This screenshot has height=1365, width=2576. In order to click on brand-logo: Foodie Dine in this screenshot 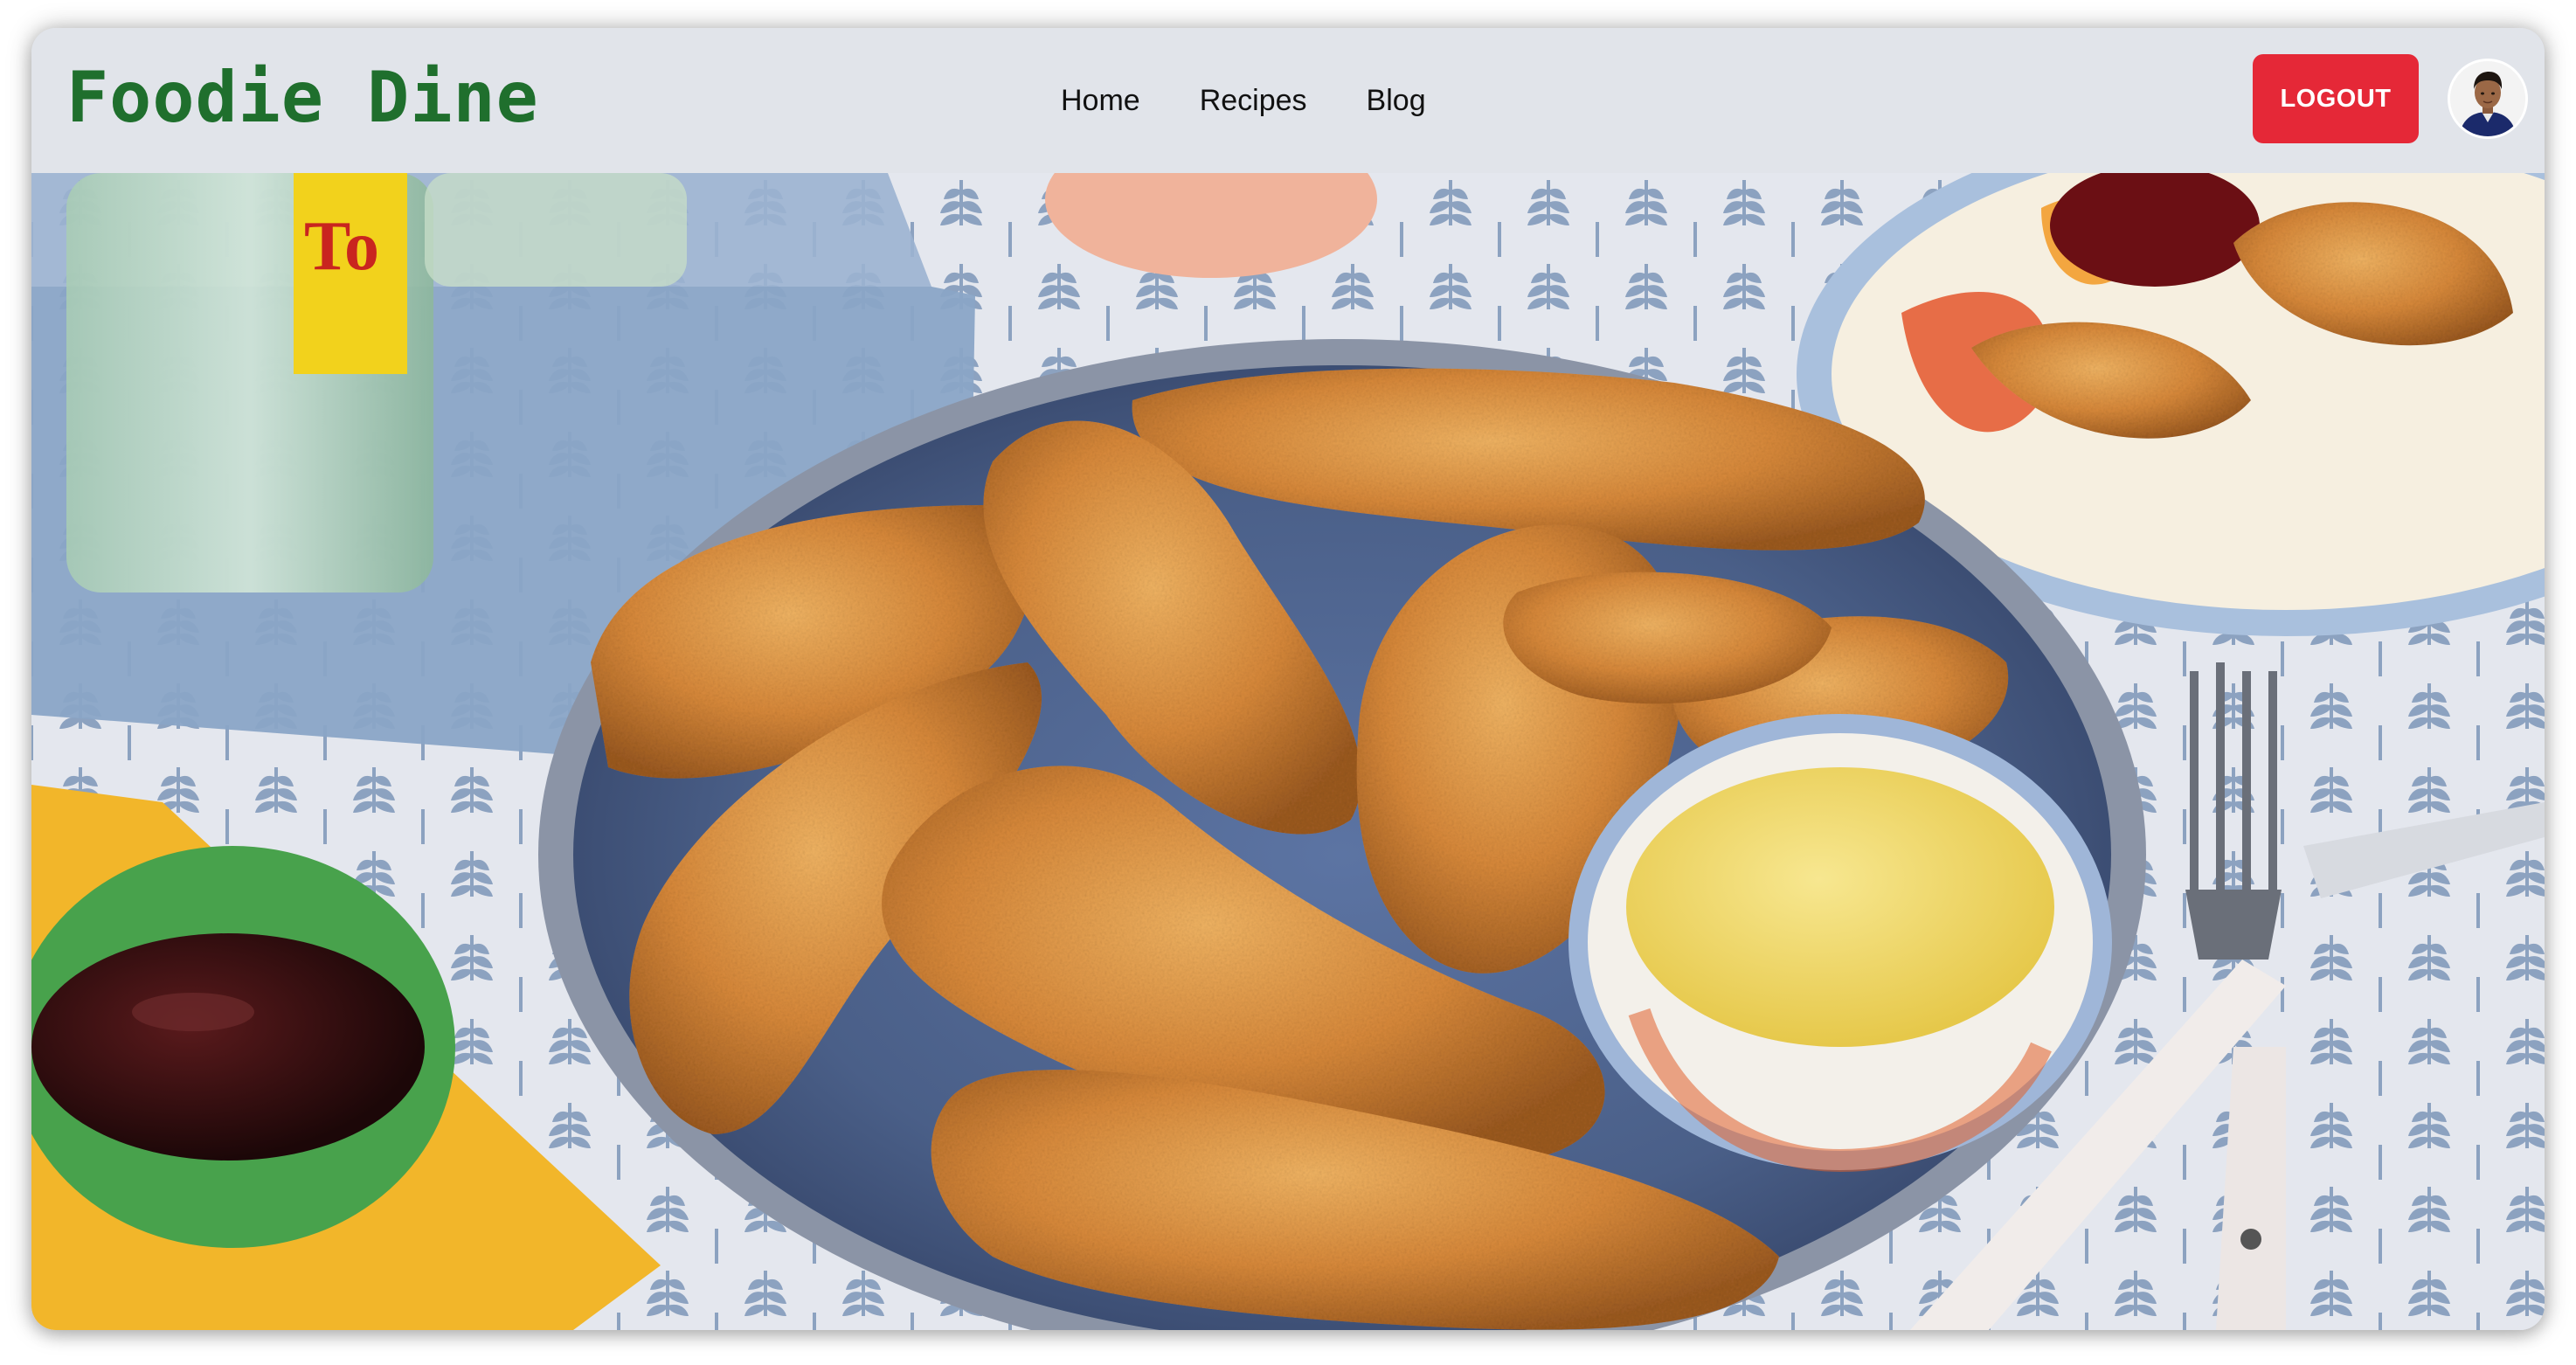, I will do `click(302, 98)`.